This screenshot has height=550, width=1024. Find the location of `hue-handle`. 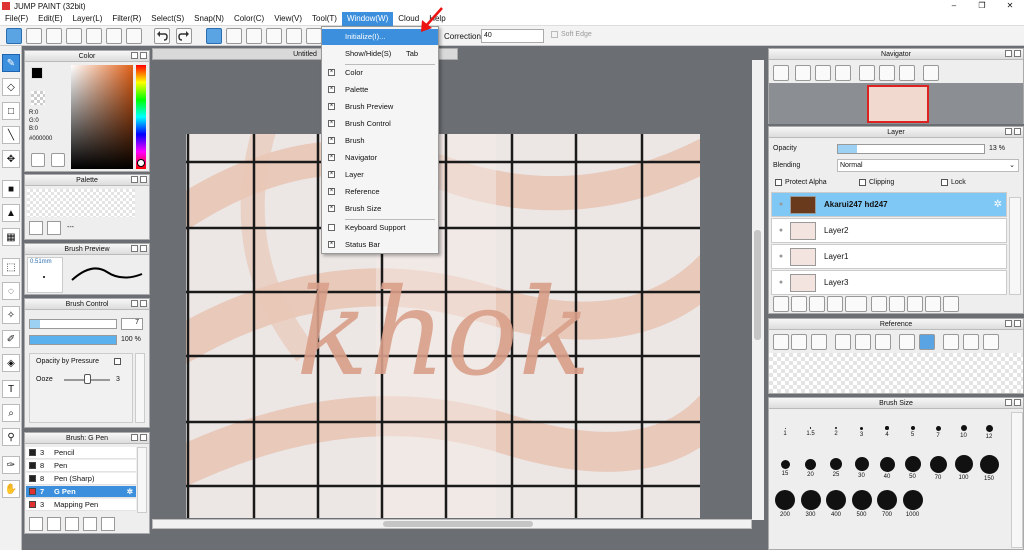

hue-handle is located at coordinates (141, 163).